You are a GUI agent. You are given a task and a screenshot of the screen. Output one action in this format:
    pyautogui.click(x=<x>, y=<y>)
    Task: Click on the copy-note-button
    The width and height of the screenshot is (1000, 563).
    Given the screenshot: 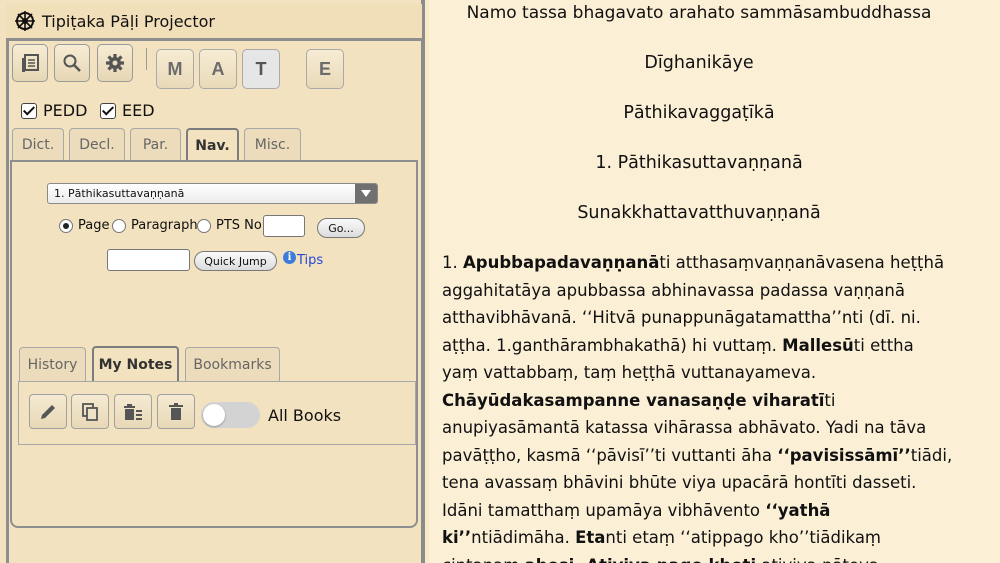 What is the action you would take?
    pyautogui.click(x=90, y=411)
    